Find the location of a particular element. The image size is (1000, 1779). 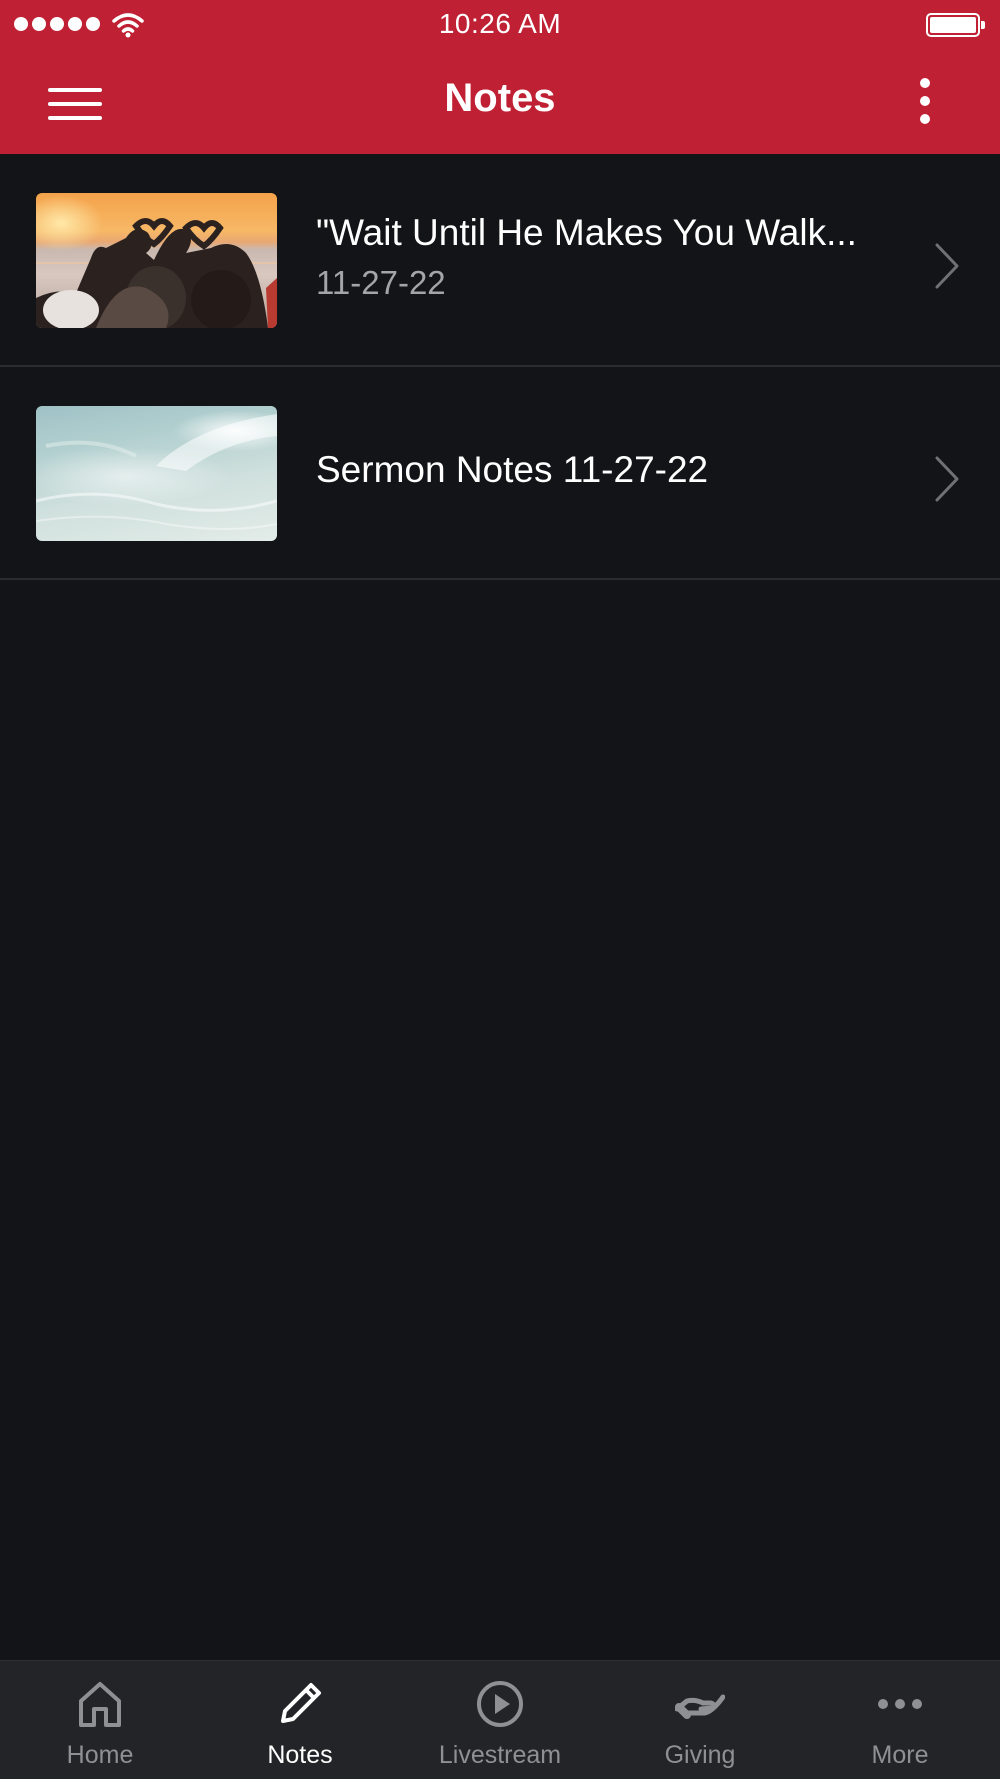

tab-label: More is located at coordinates (900, 1755).